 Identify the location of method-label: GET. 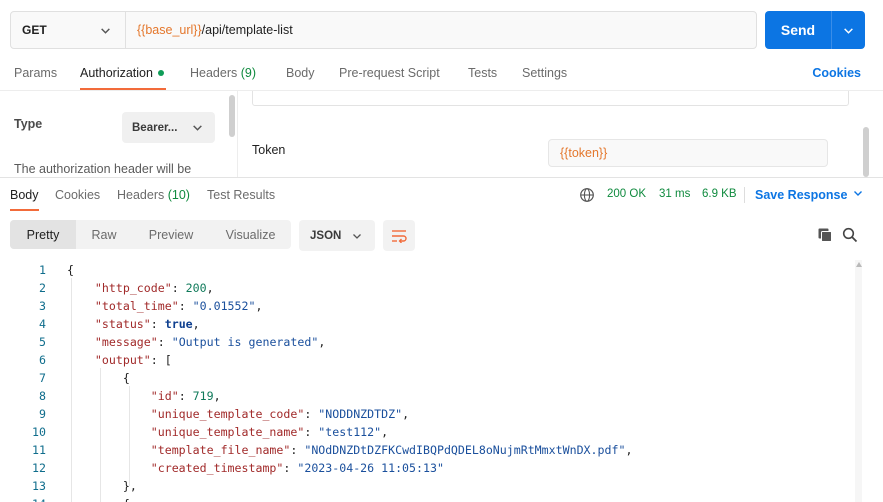
(34, 30).